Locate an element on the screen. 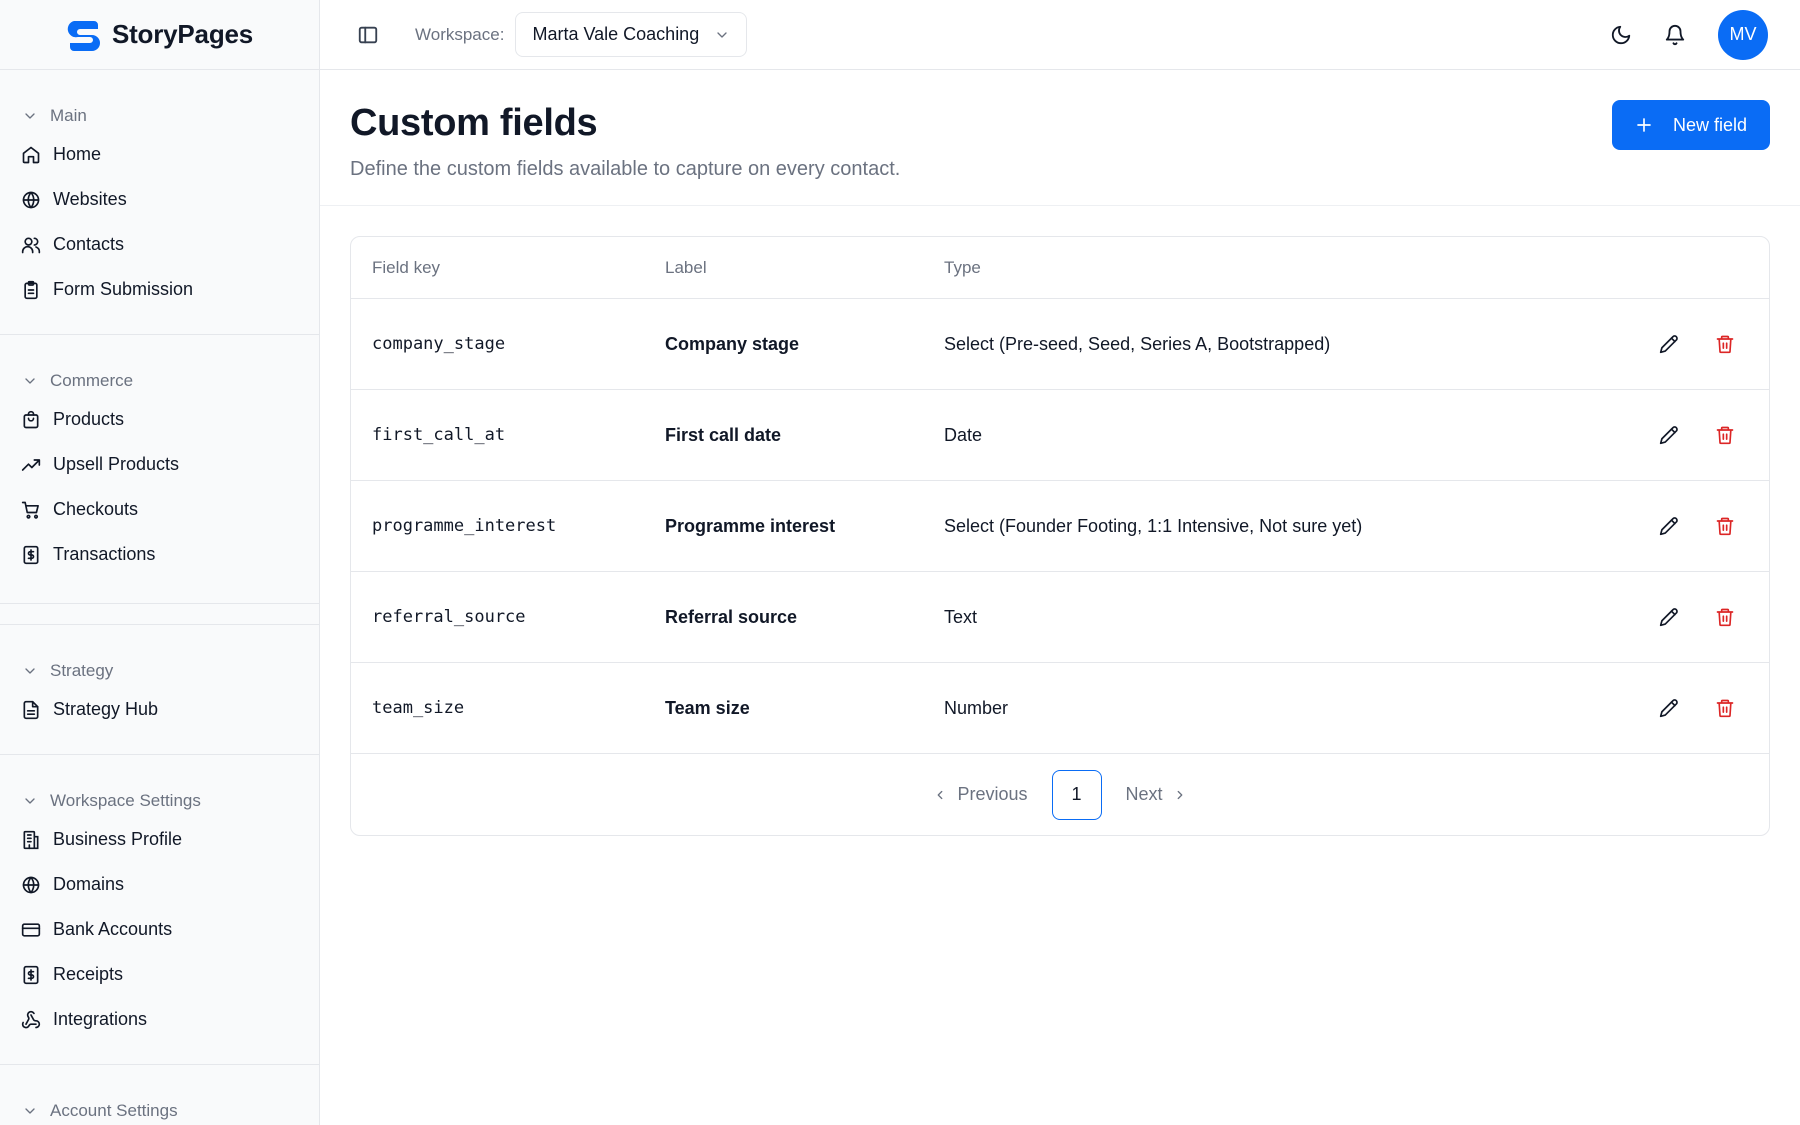 This screenshot has width=1800, height=1125. label-cell: First call date is located at coordinates (723, 434).